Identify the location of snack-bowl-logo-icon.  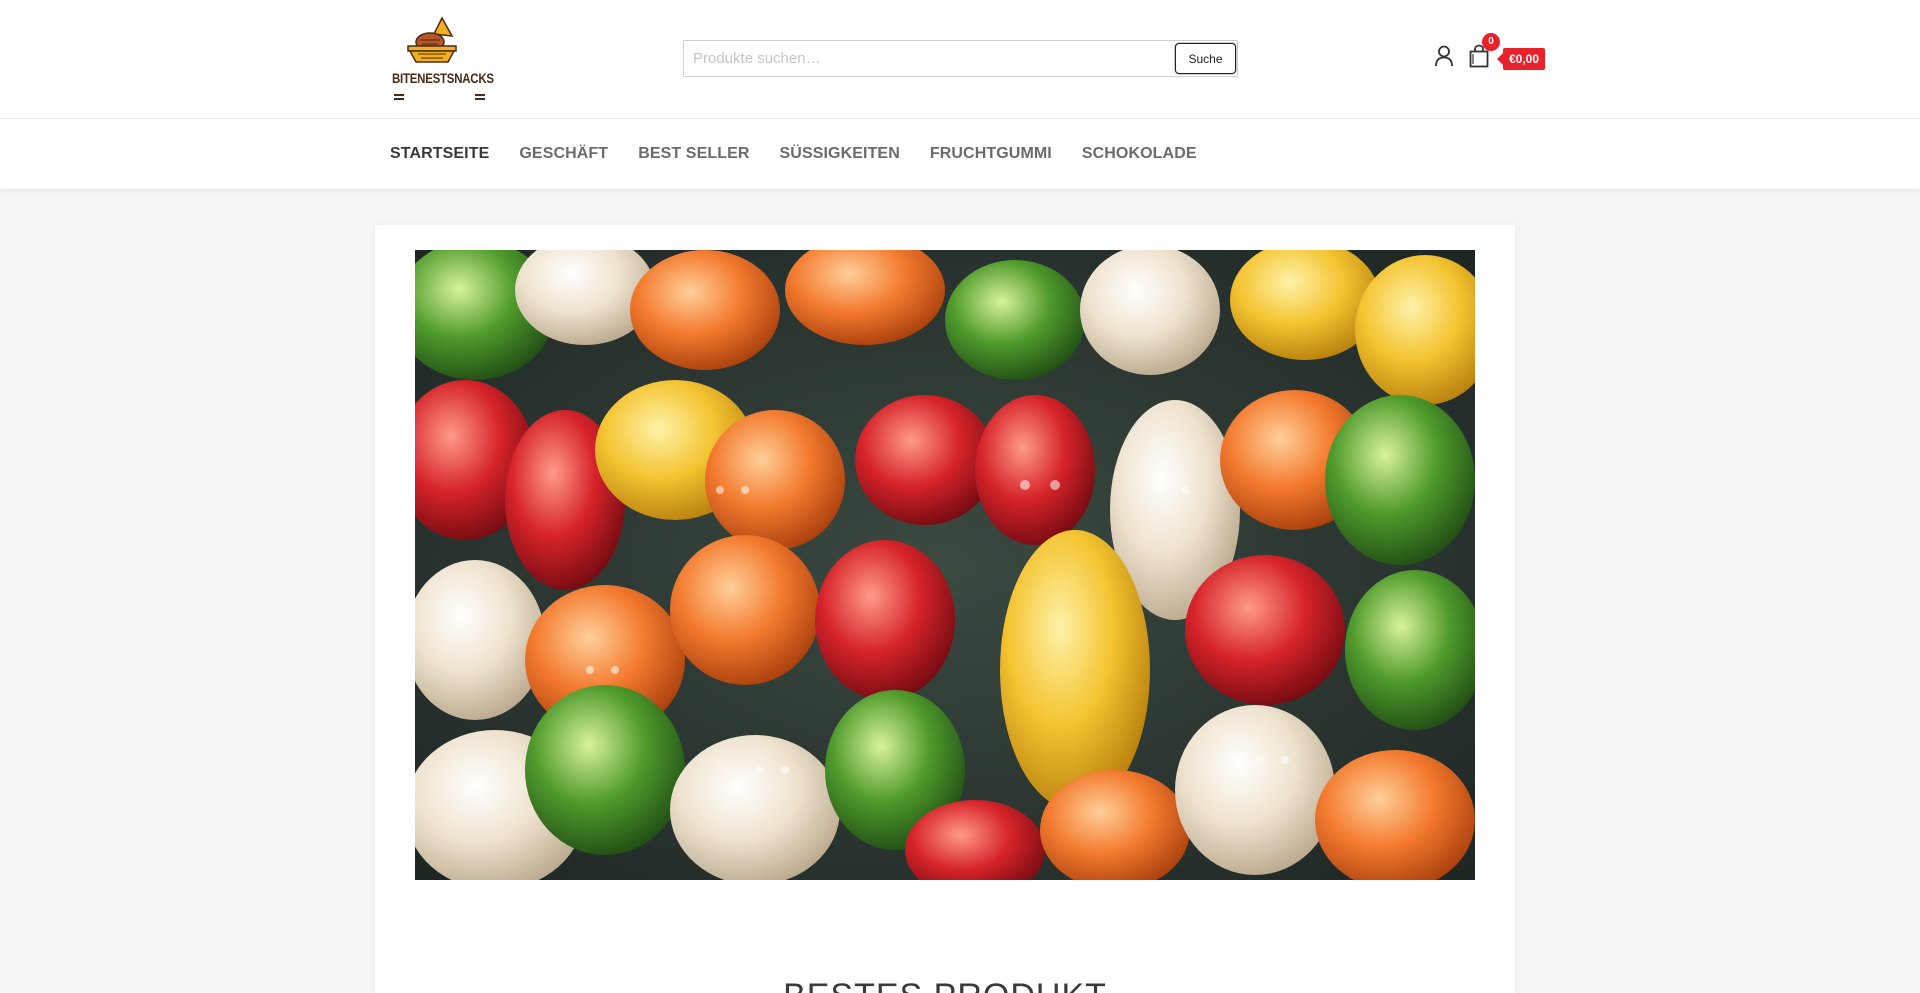
(432, 39).